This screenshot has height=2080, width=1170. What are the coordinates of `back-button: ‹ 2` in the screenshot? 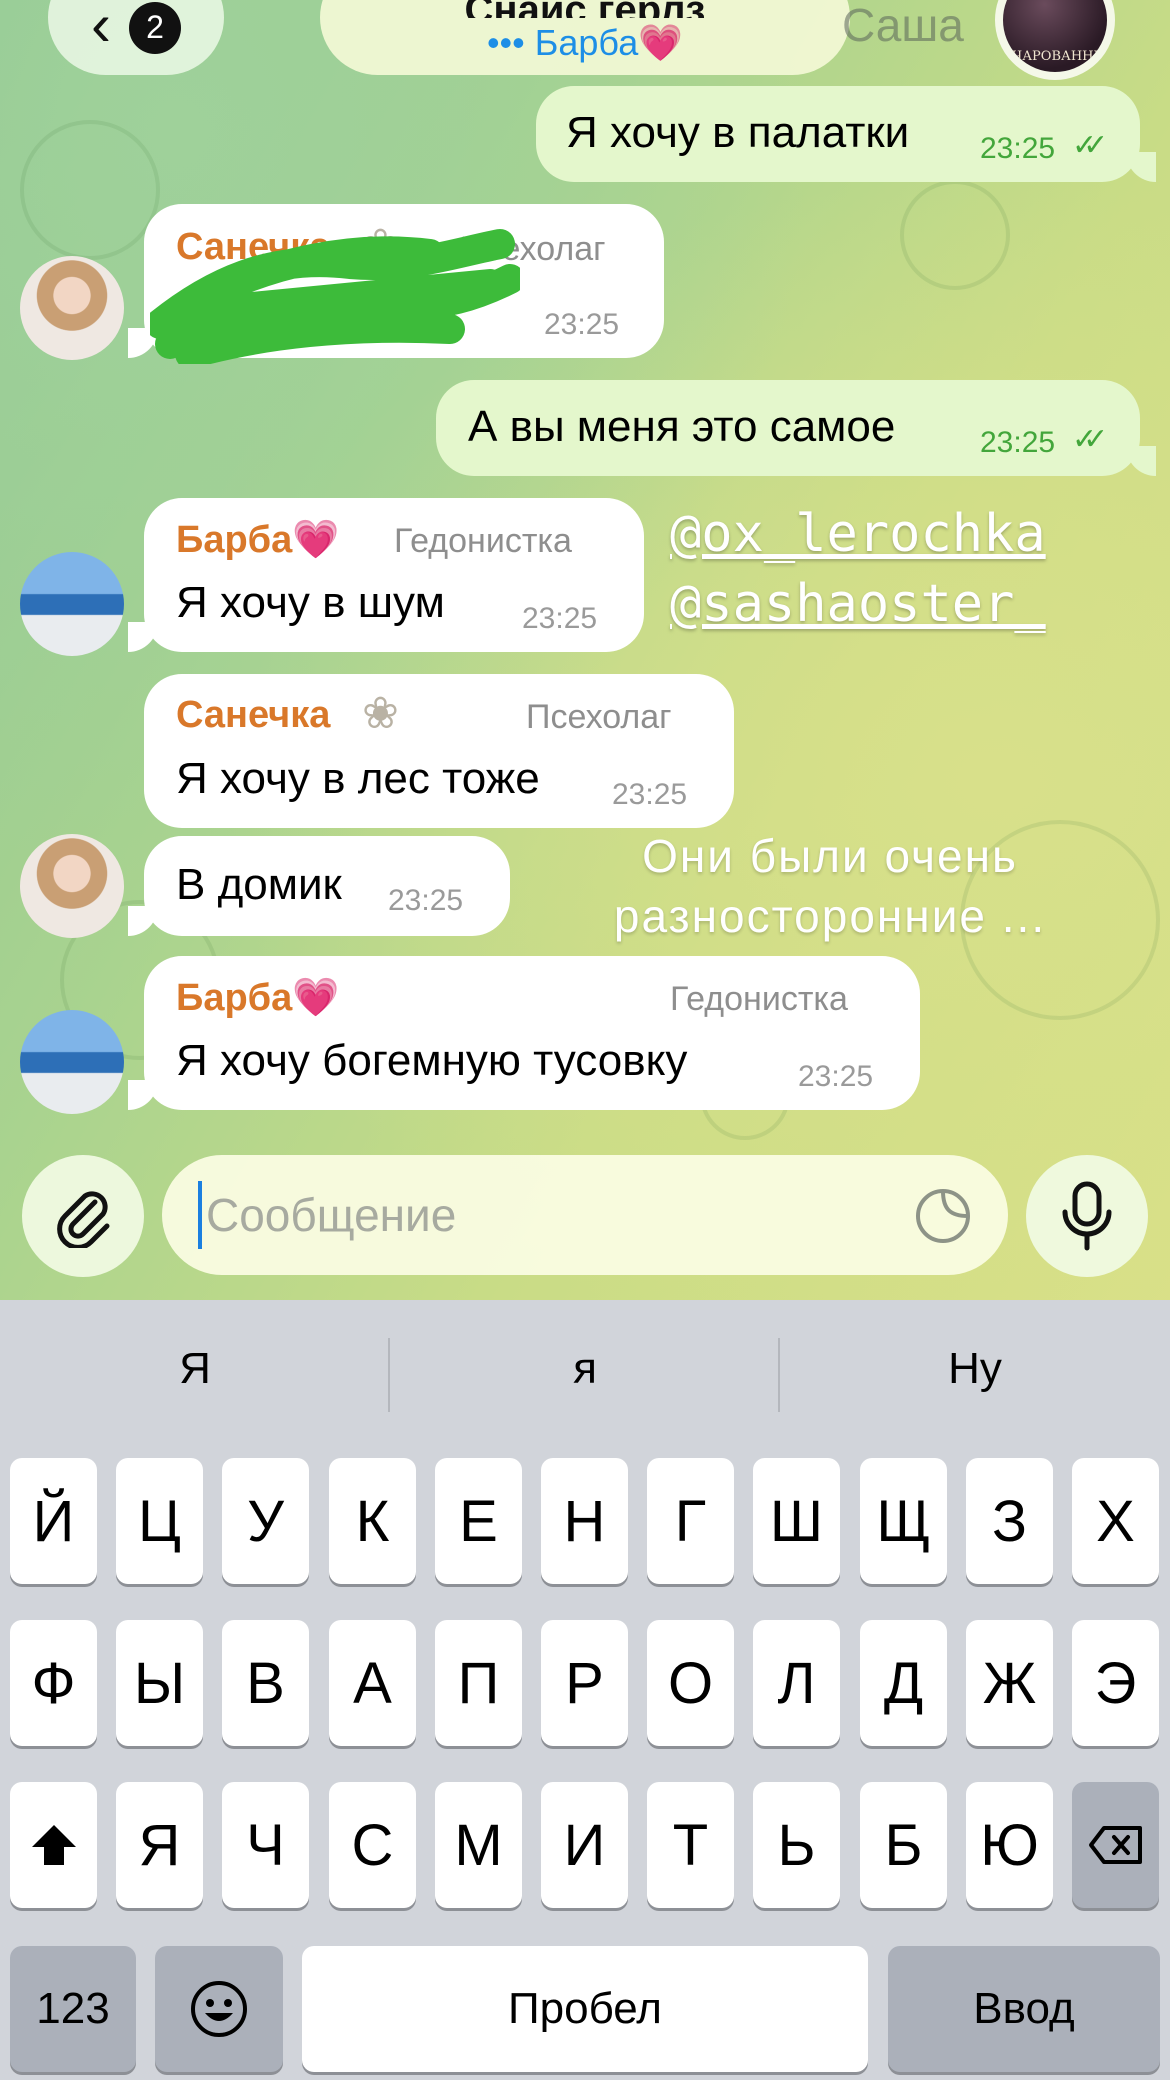 It's located at (136, 37).